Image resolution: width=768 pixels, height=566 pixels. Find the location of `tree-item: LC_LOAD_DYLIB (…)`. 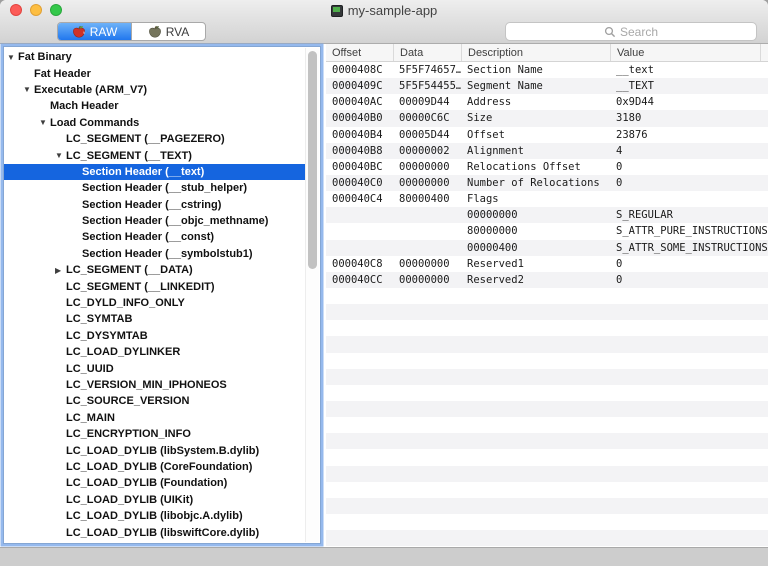

tree-item: LC_LOAD_DYLIB (…) is located at coordinates (155, 542).